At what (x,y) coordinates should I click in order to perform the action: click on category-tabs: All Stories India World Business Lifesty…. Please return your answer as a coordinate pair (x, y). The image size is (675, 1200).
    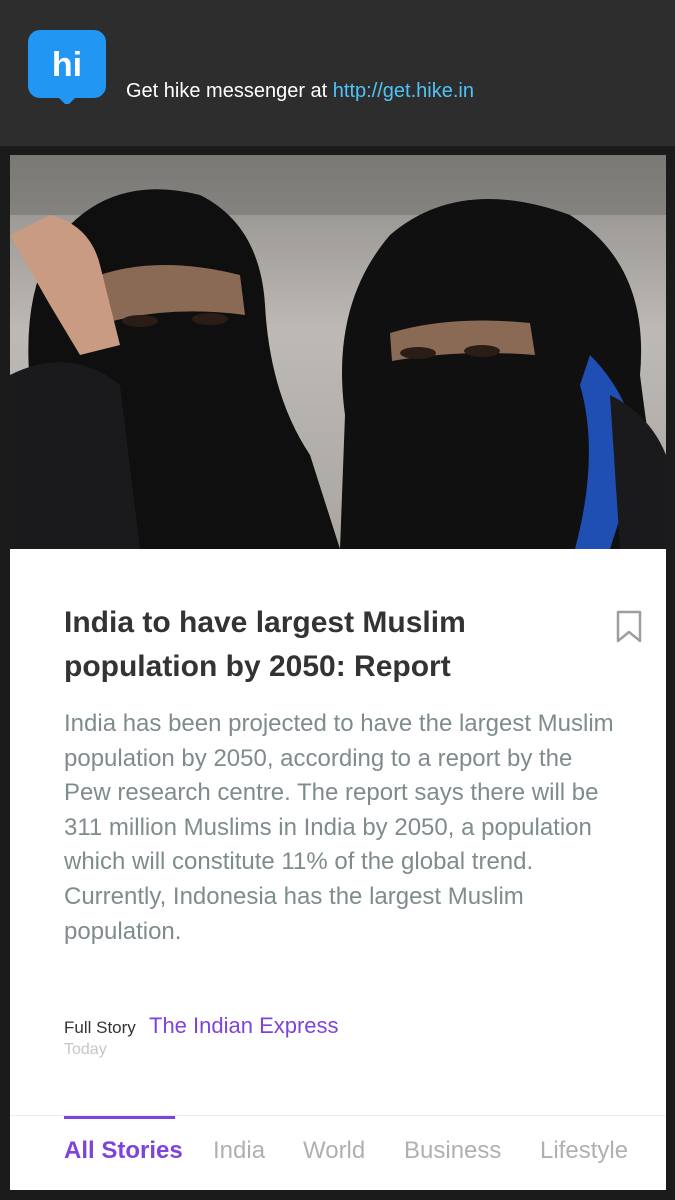
    Looking at the image, I should click on (338, 1152).